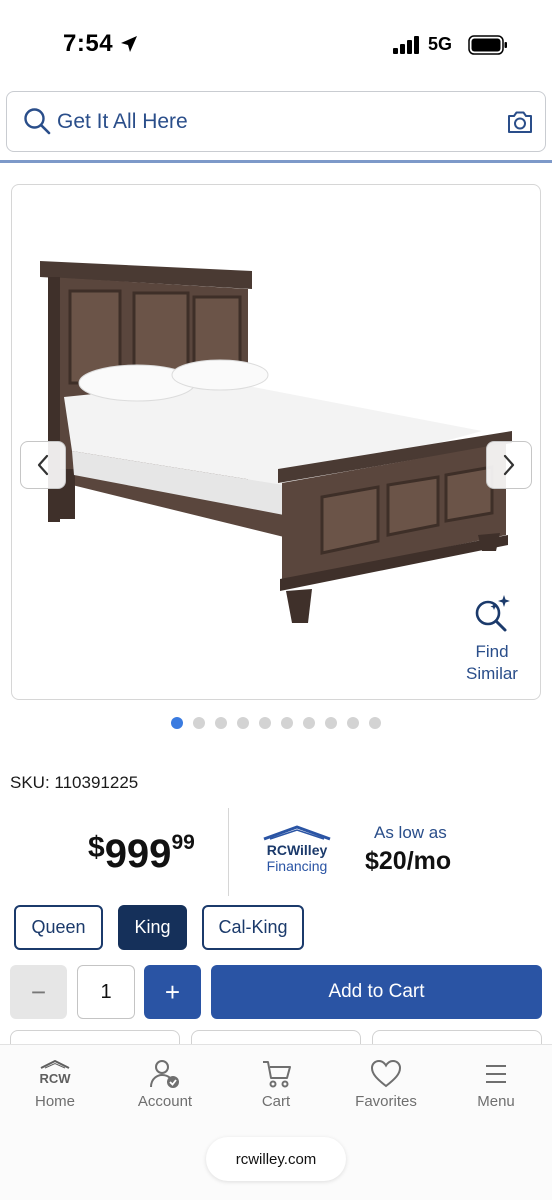 The height and width of the screenshot is (1200, 552). Describe the element at coordinates (74, 782) in the screenshot. I see `product-sku: SKU: 110391225` at that location.